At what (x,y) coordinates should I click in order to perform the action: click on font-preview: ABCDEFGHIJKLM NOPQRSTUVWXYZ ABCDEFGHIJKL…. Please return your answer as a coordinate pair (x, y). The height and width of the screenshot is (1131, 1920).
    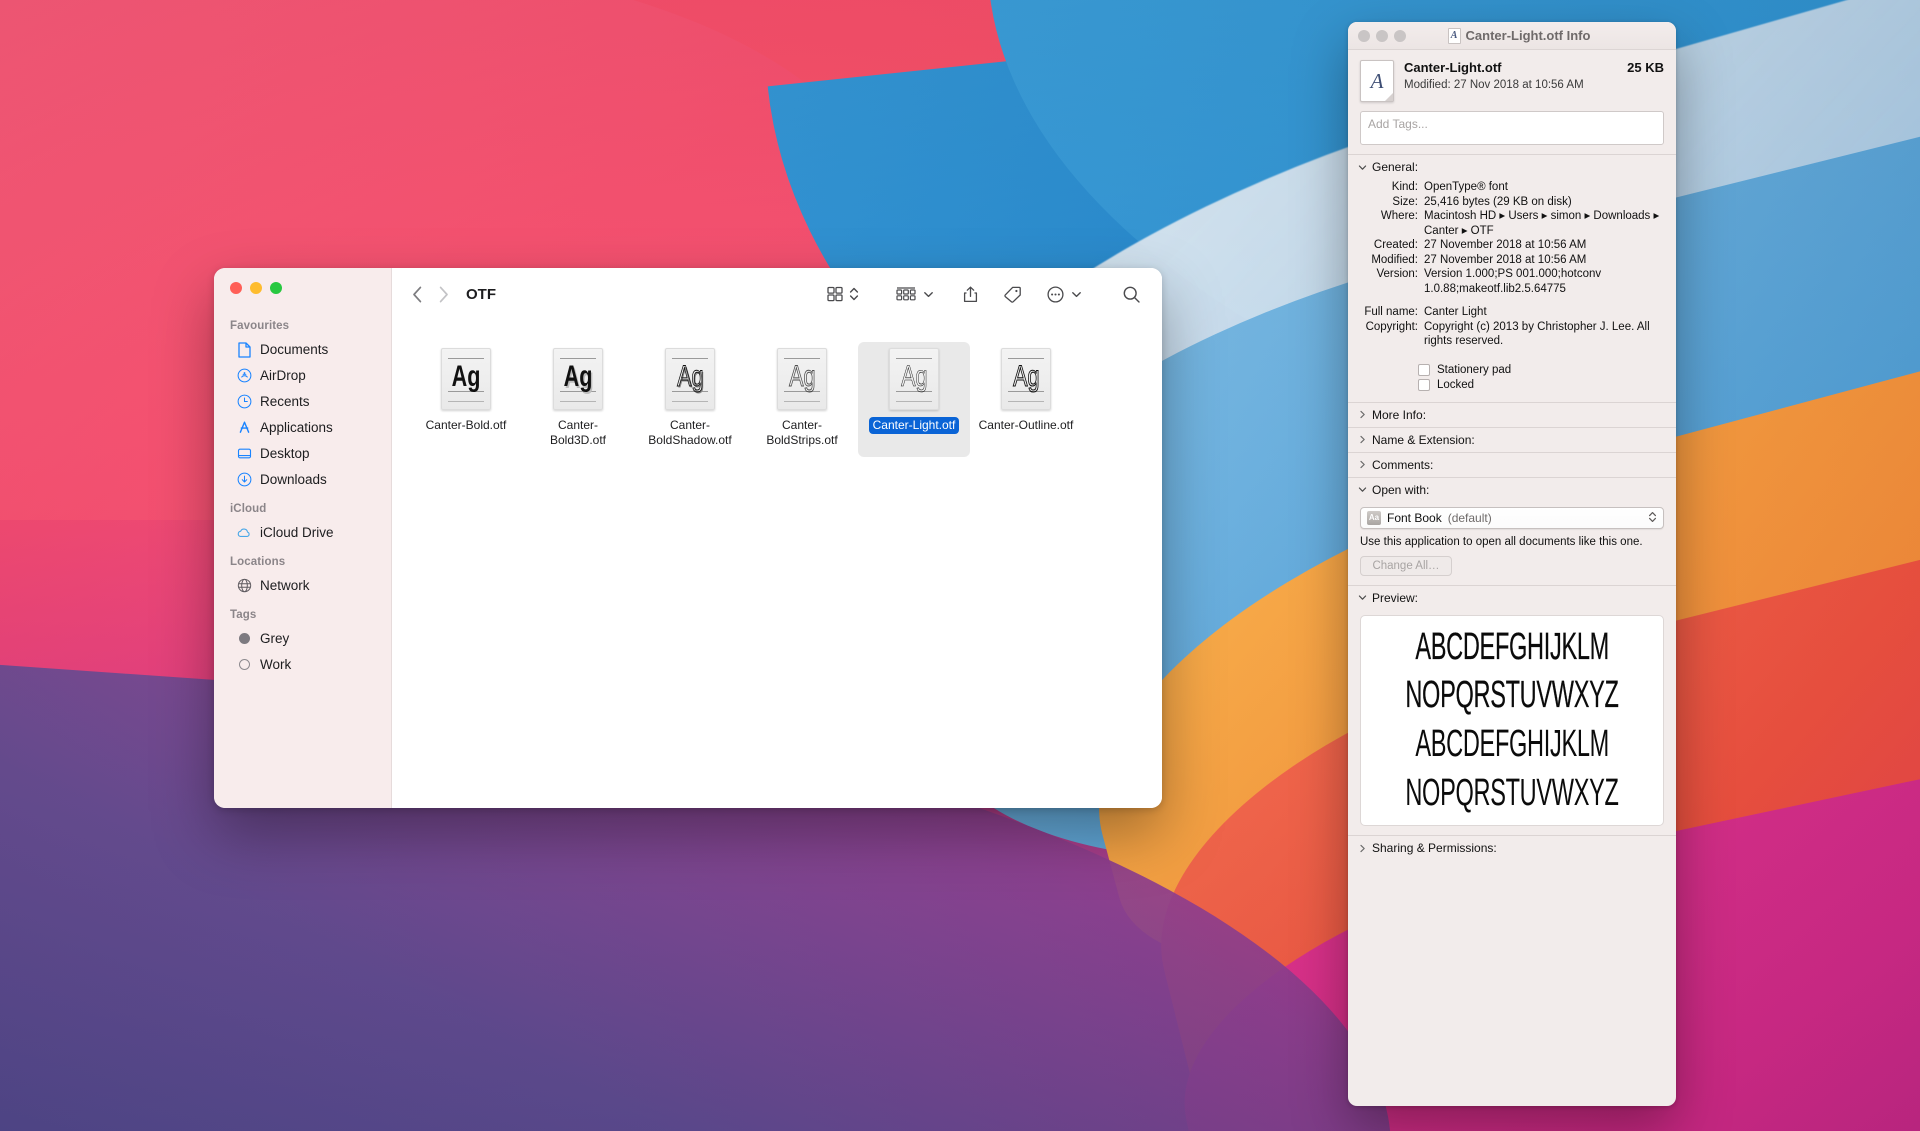
    Looking at the image, I should click on (1512, 720).